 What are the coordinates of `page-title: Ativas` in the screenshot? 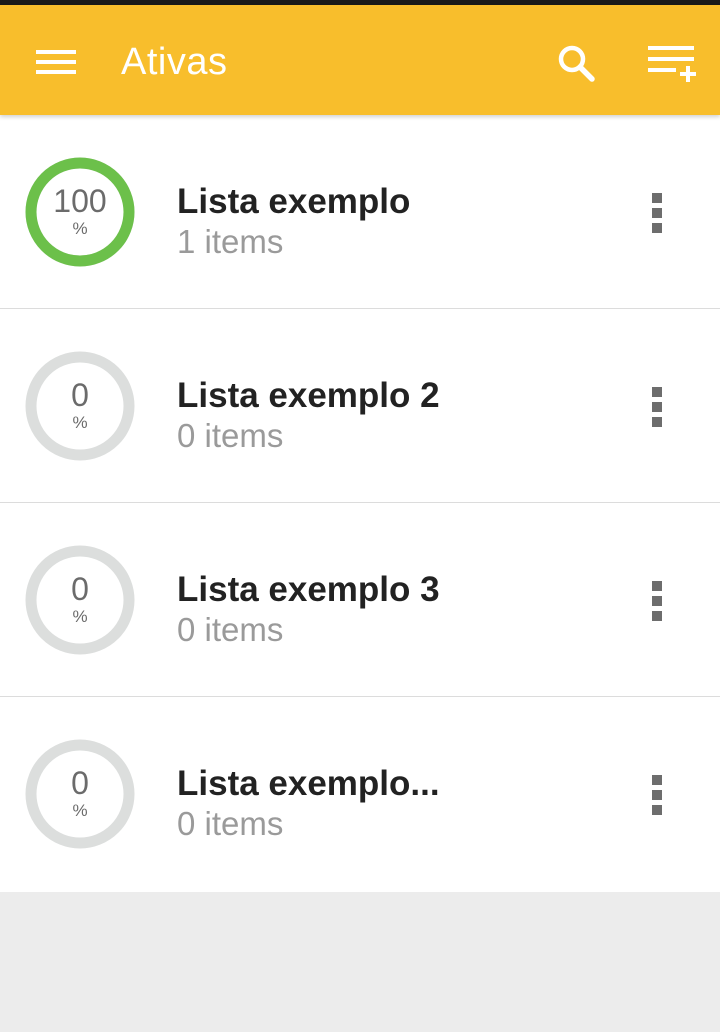 It's located at (174, 62).